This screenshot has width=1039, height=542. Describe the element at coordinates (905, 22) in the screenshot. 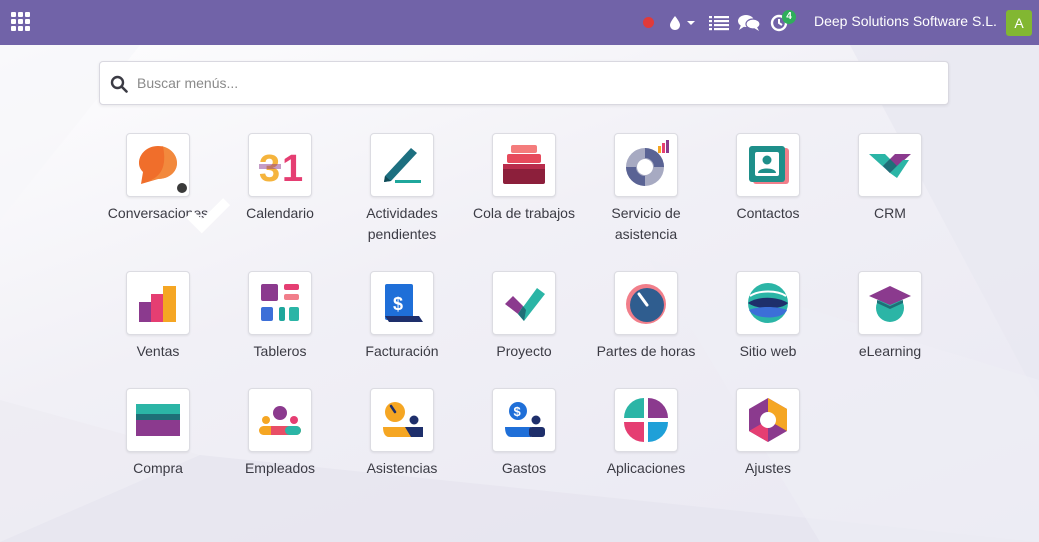

I see `company-switcher: Deep Solutions Software S.L.` at that location.